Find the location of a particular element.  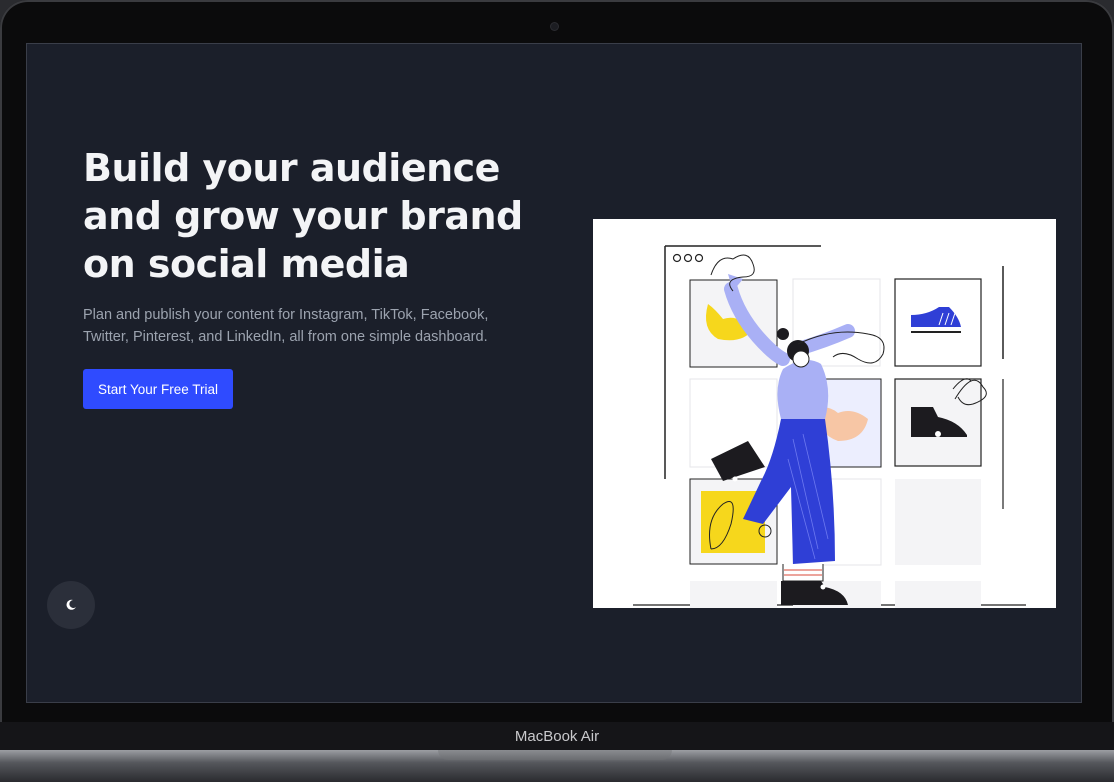

bottom-bezel: MacBook Air is located at coordinates (557, 736).